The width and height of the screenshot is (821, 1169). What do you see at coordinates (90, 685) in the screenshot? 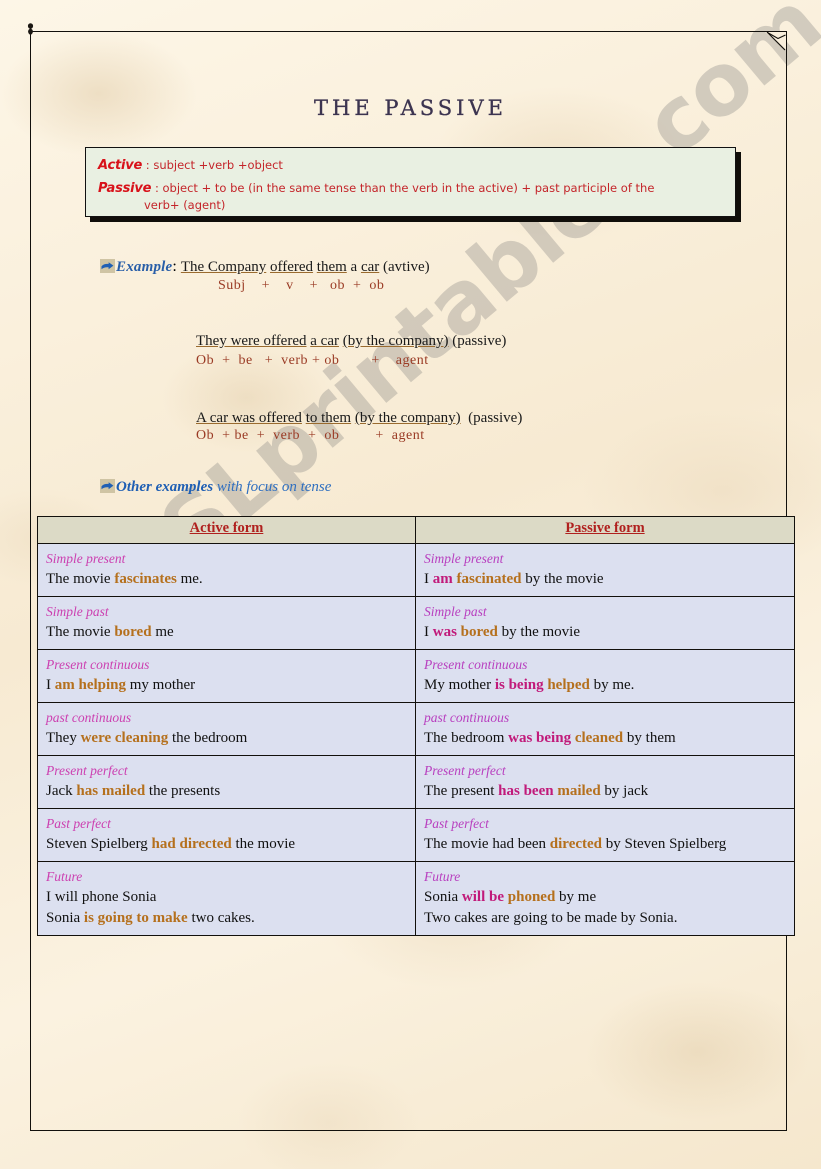
I see `highlighted-verb: am helping` at bounding box center [90, 685].